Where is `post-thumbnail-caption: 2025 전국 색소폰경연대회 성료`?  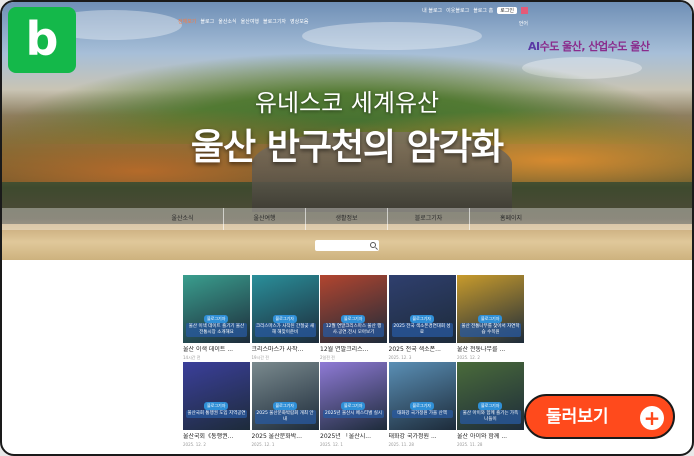
post-thumbnail-caption: 2025 전국 색소폰경연대회 성료 is located at coordinates (422, 330).